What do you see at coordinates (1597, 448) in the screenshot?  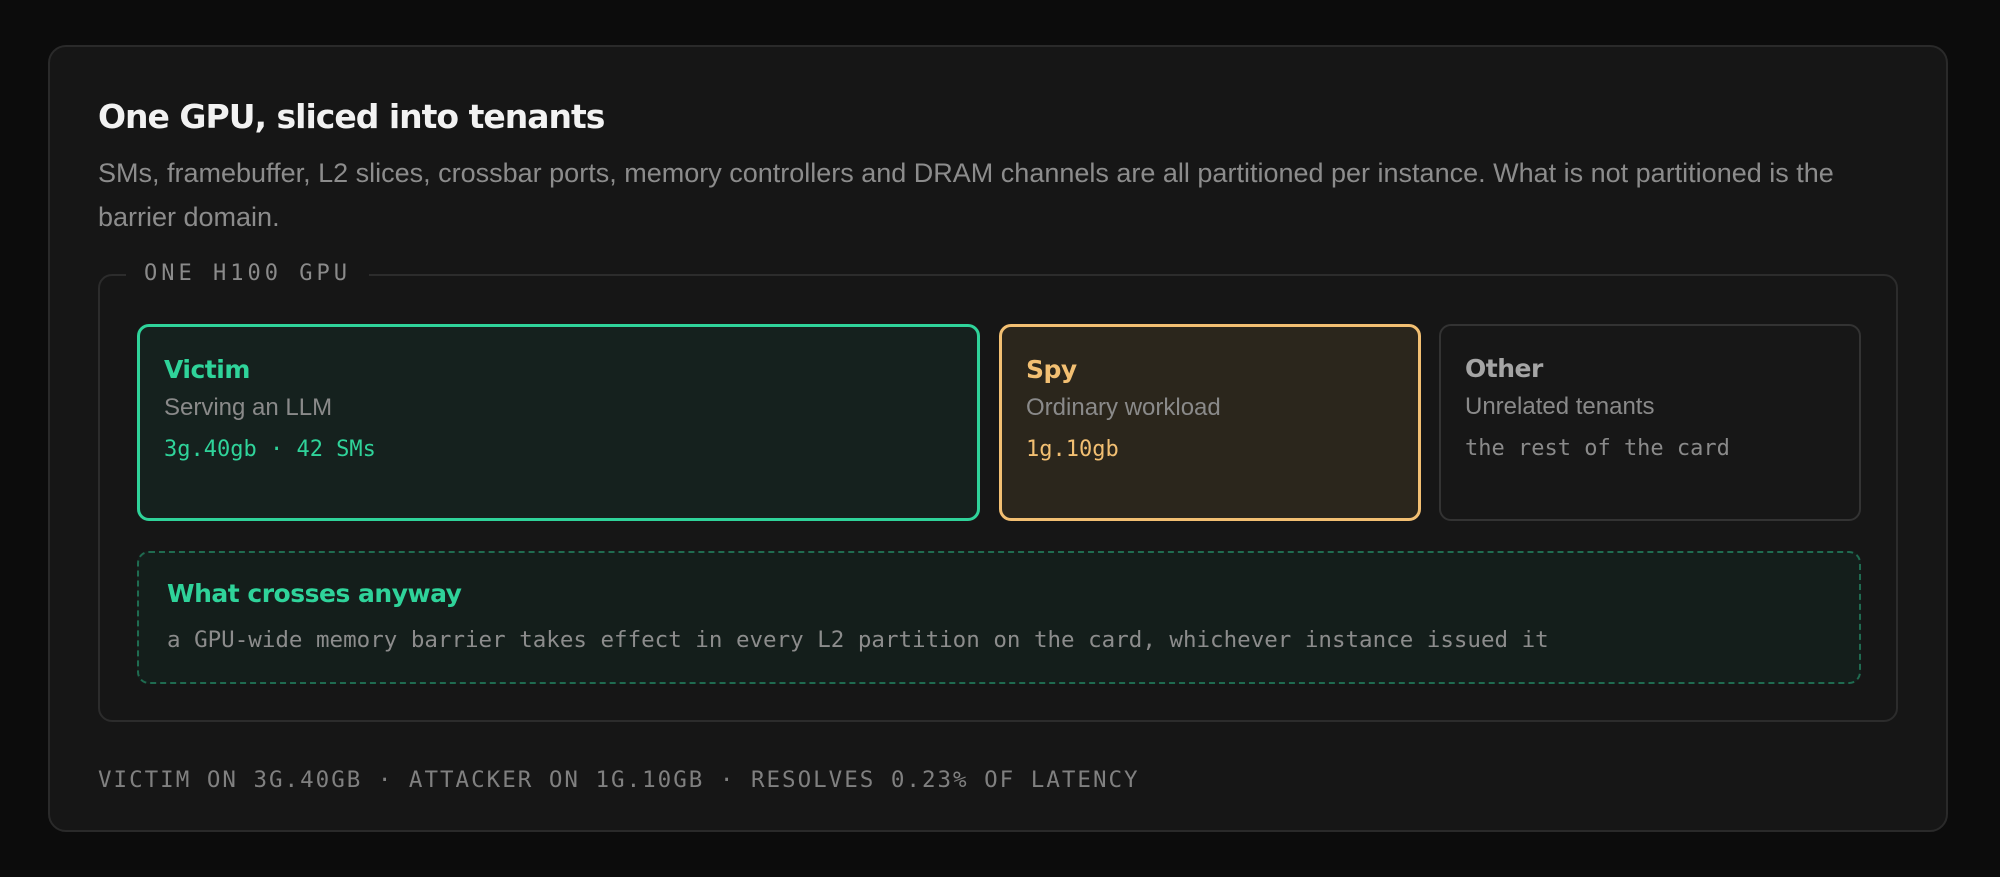 I see `tenant-other-spec: the rest of the card` at bounding box center [1597, 448].